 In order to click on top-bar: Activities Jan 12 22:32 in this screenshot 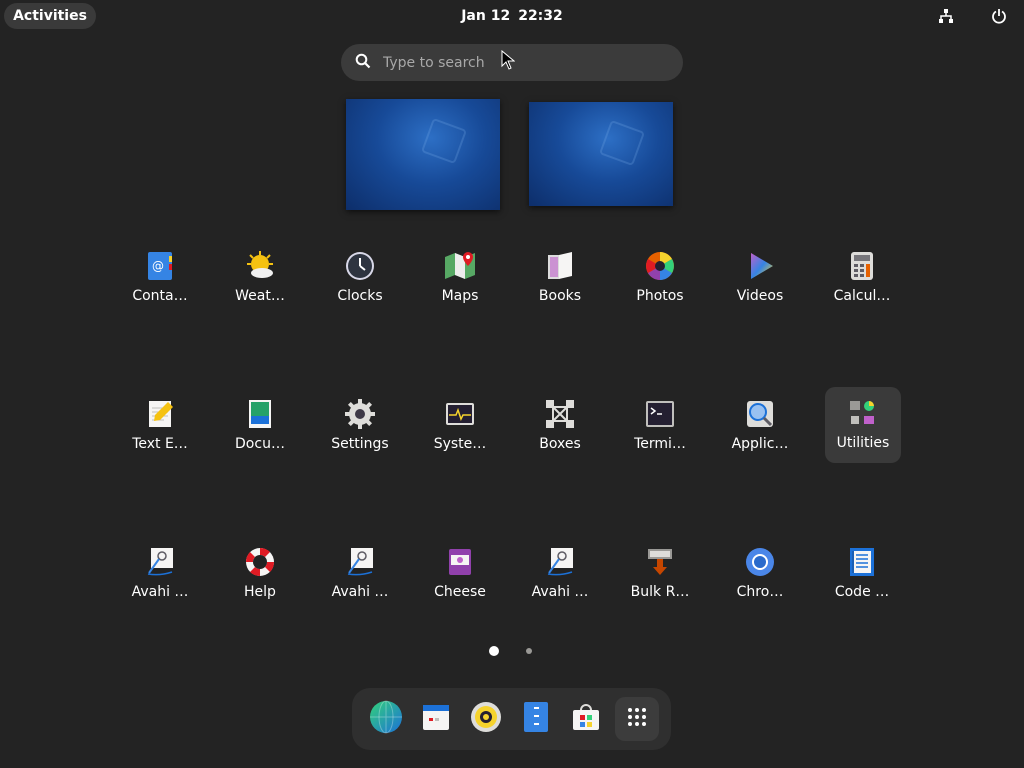, I will do `click(512, 16)`.